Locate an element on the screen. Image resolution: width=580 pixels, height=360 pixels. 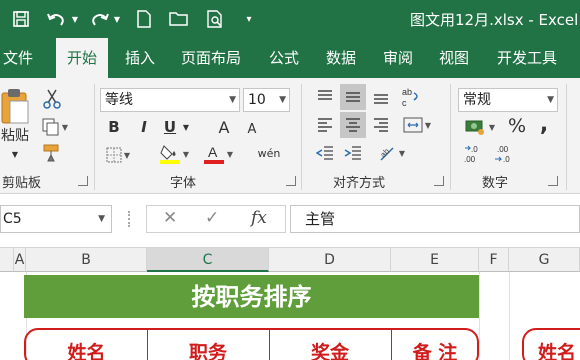
header-cell-name: 姓名 is located at coordinates (86, 349).